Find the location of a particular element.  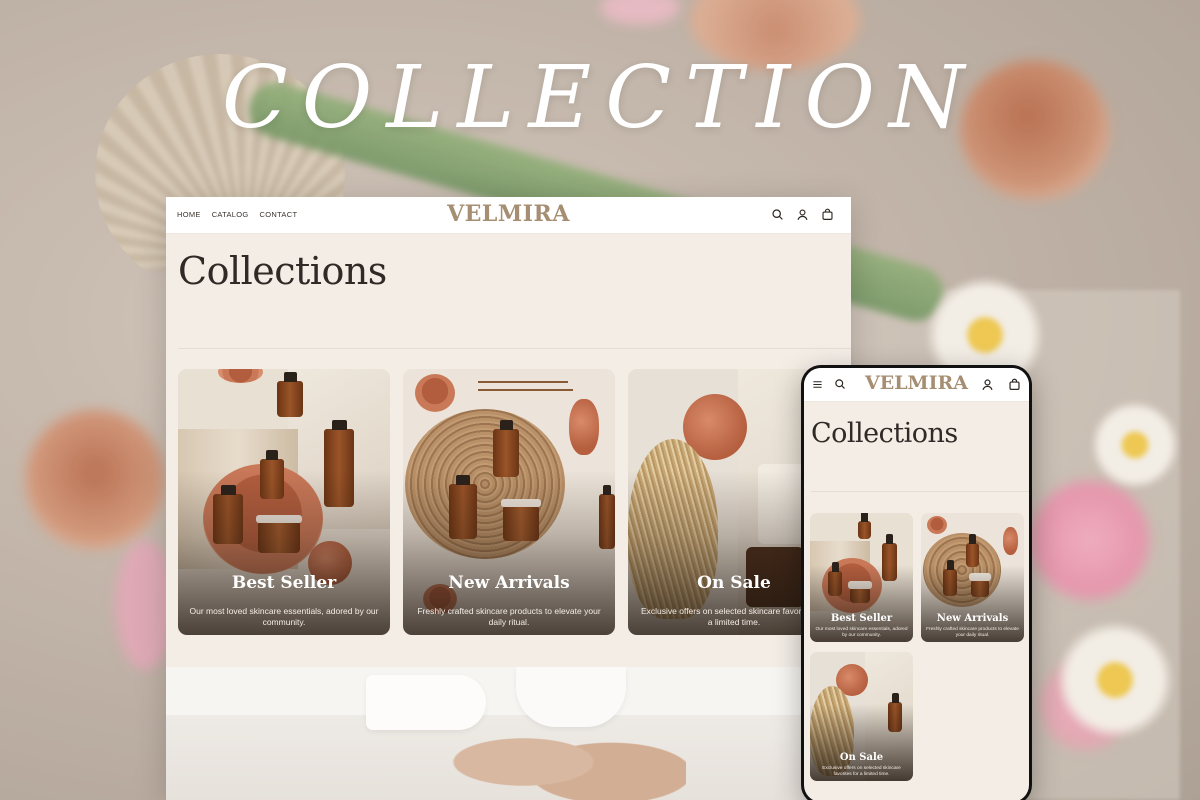

mobile-header: VELMIRA is located at coordinates (916, 385).